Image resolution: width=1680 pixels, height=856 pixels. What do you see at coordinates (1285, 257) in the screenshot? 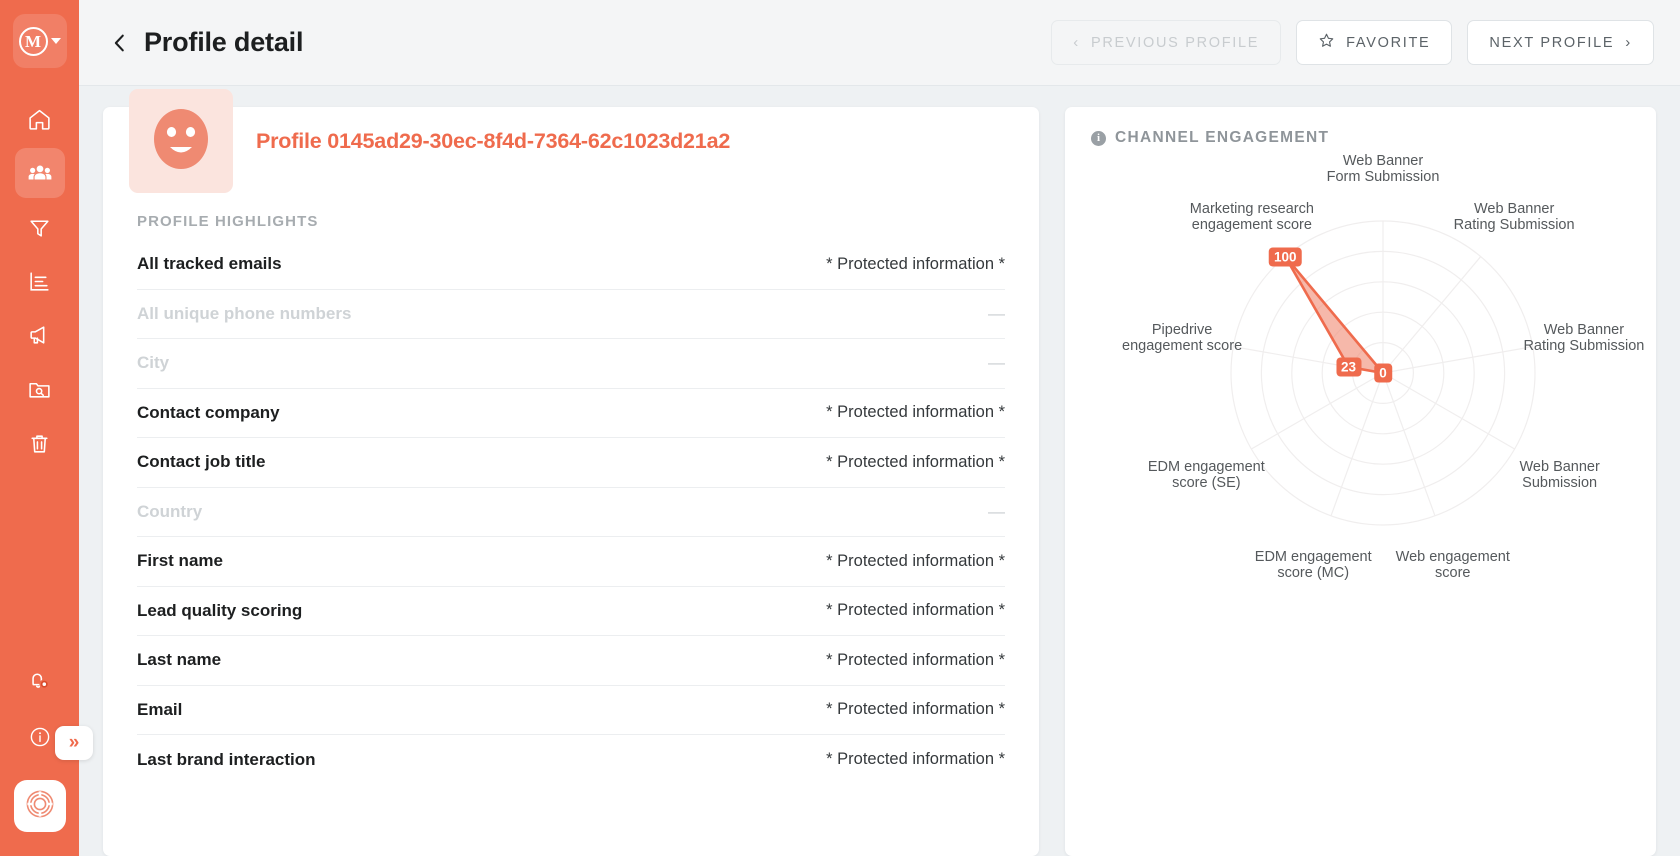
I see `radar-value-chip: 100` at bounding box center [1285, 257].